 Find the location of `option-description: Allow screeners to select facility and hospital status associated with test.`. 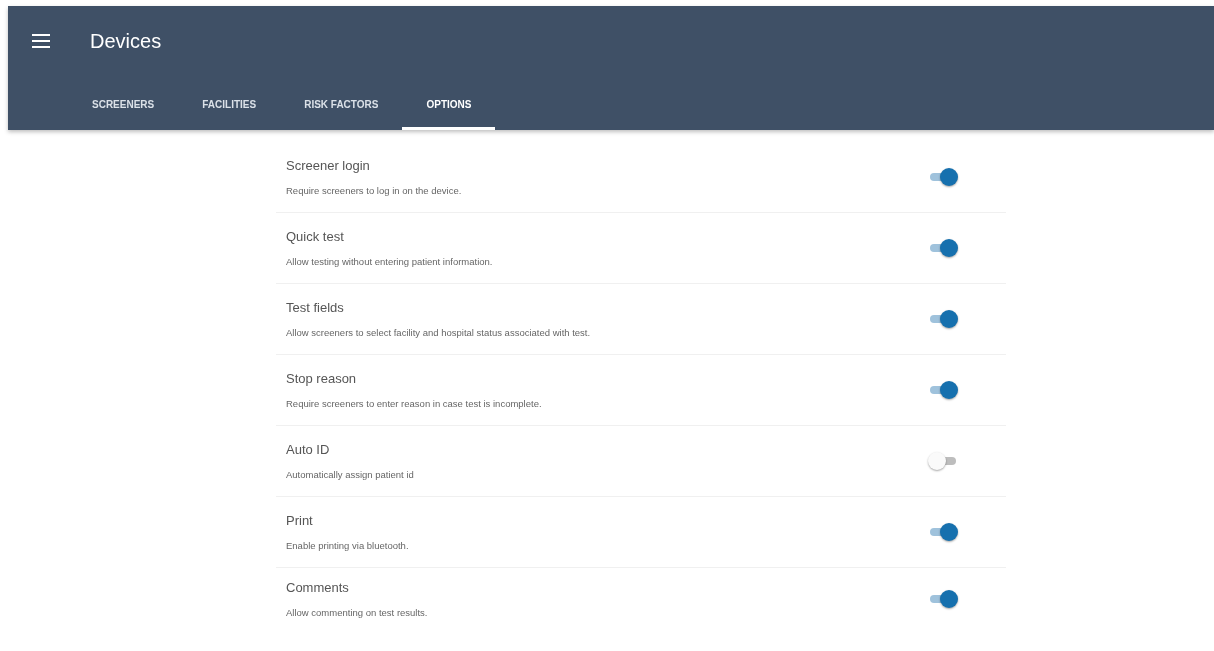

option-description: Allow screeners to select facility and hospital status associated with test. is located at coordinates (438, 332).